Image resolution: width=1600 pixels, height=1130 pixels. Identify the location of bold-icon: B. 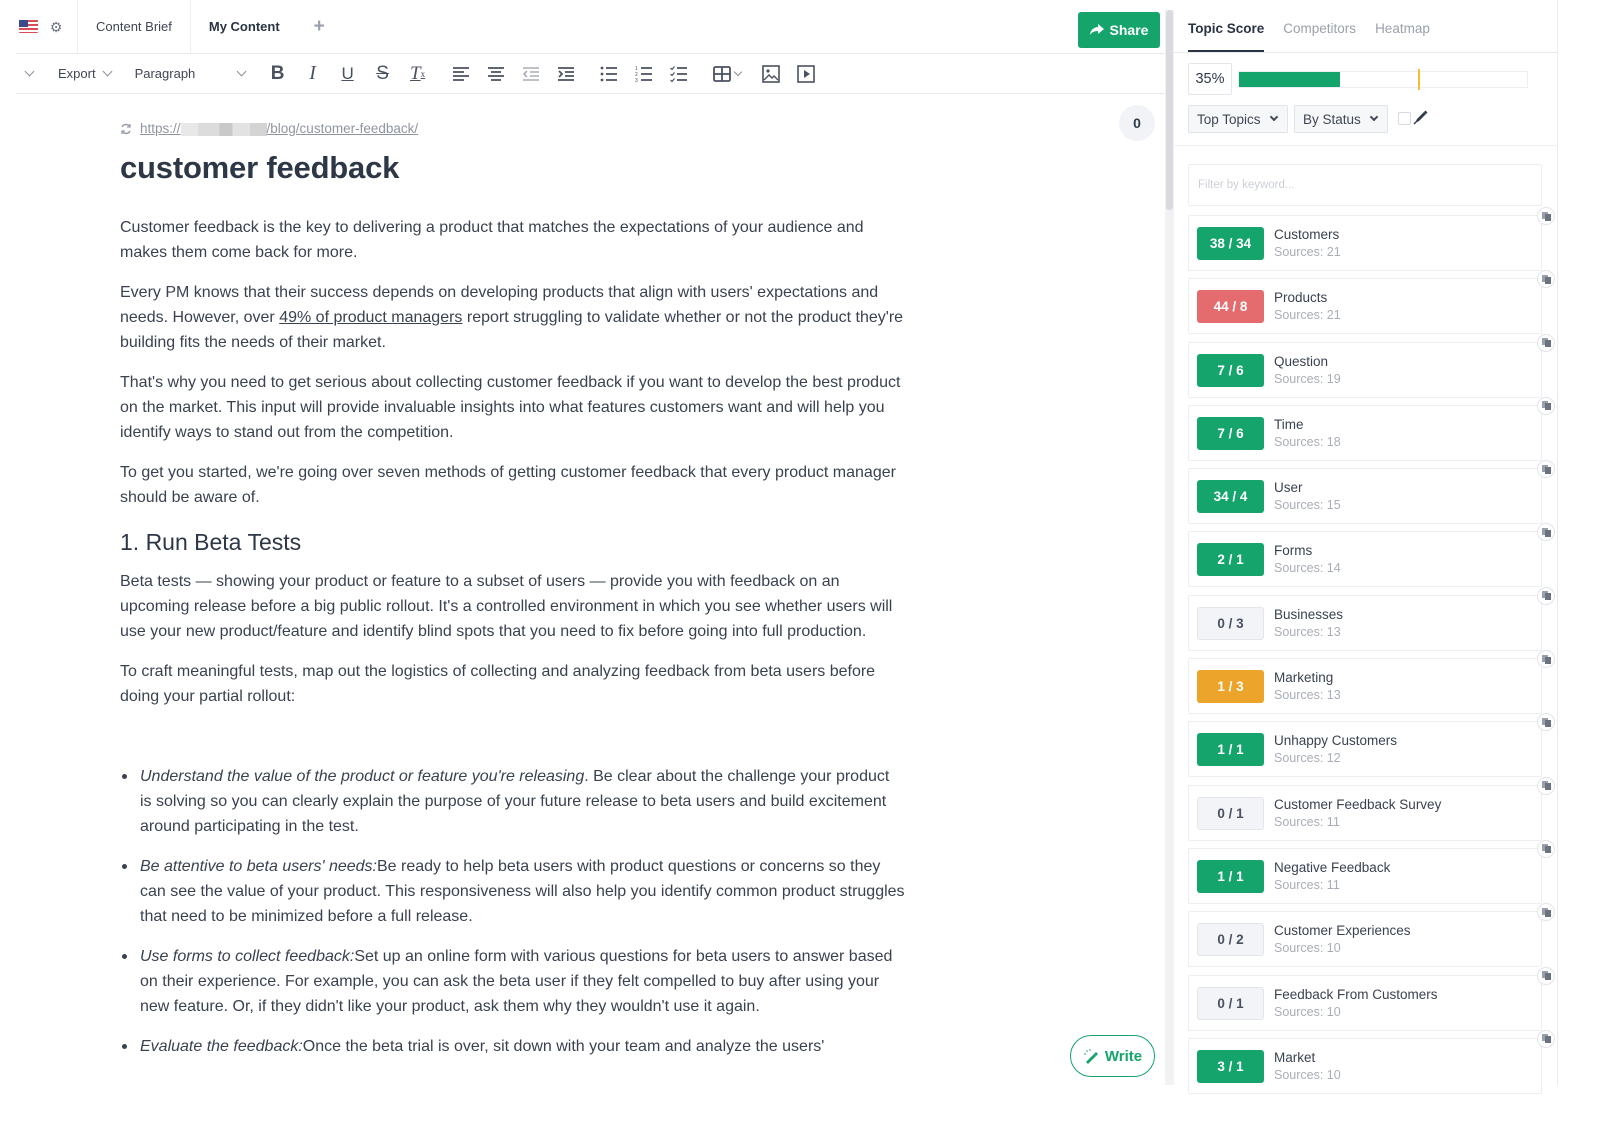
(278, 74).